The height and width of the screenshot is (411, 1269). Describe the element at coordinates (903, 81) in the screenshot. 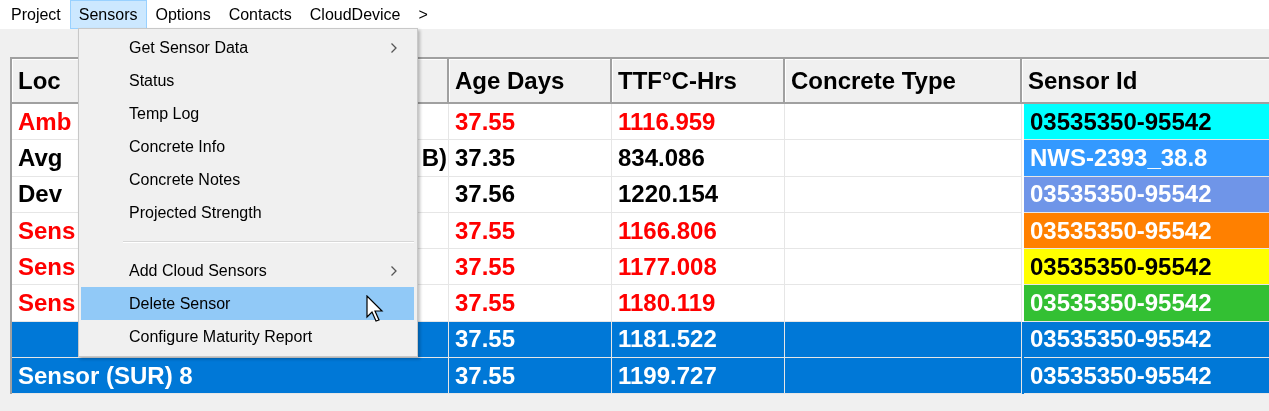

I see `concrete-type-header: Concrete Type` at that location.